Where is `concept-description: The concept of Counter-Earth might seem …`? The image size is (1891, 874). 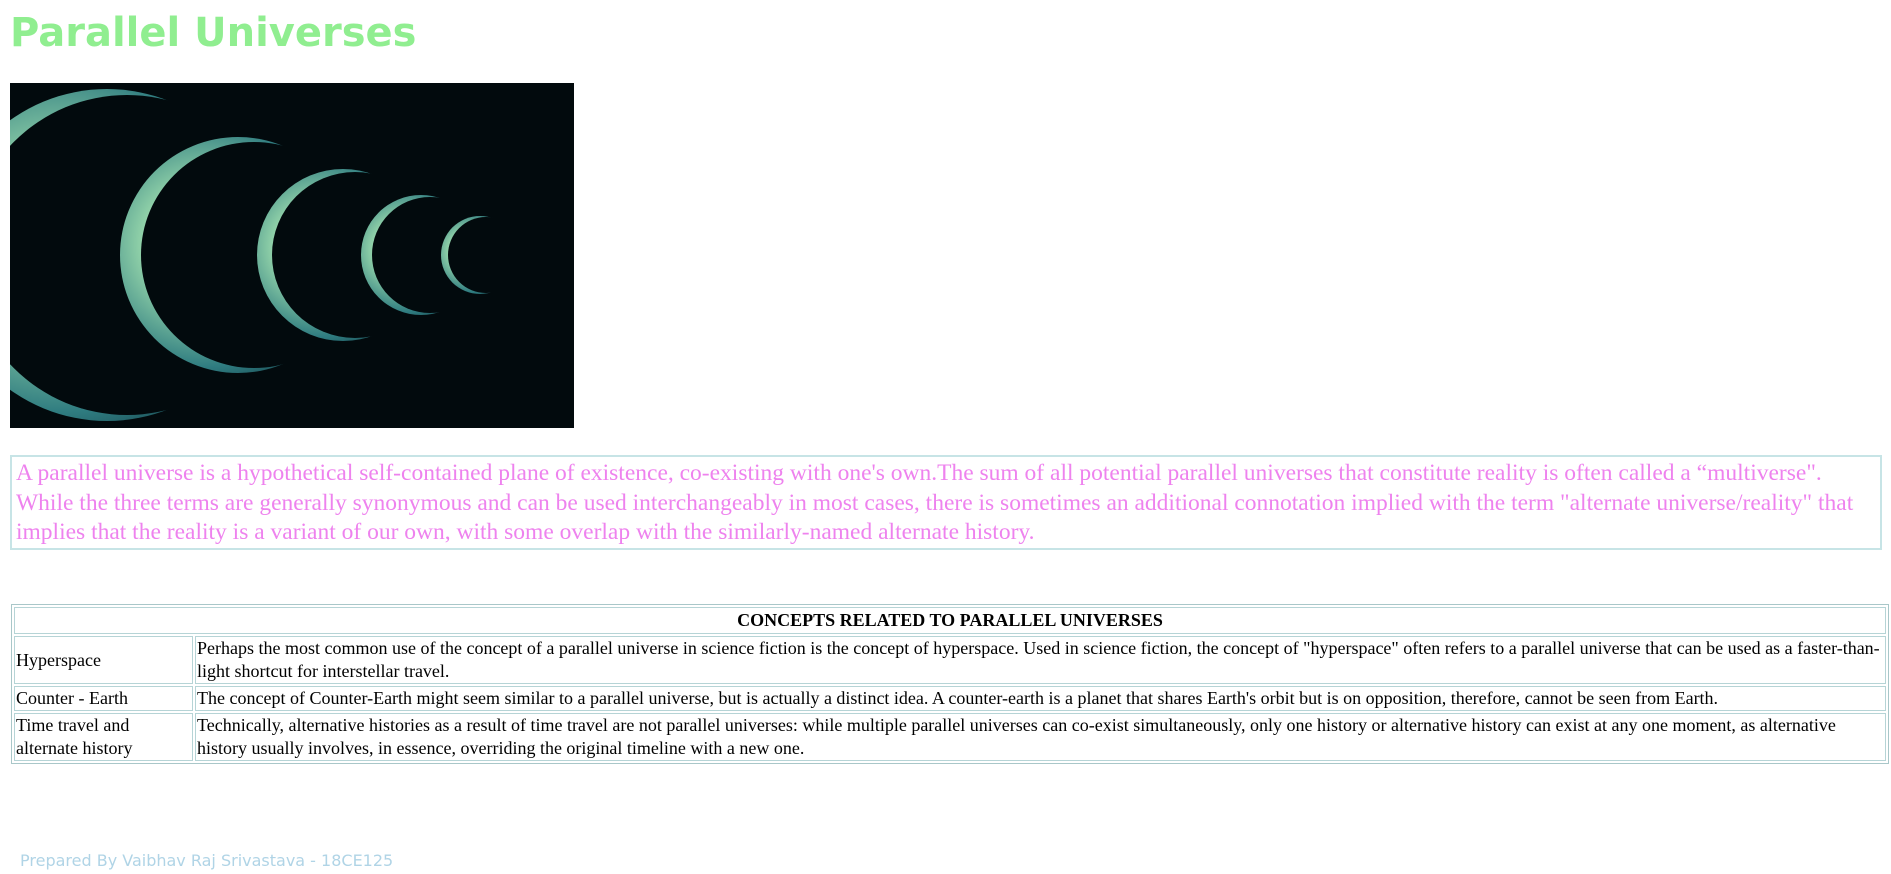
concept-description: The concept of Counter-Earth might seem … is located at coordinates (1040, 698).